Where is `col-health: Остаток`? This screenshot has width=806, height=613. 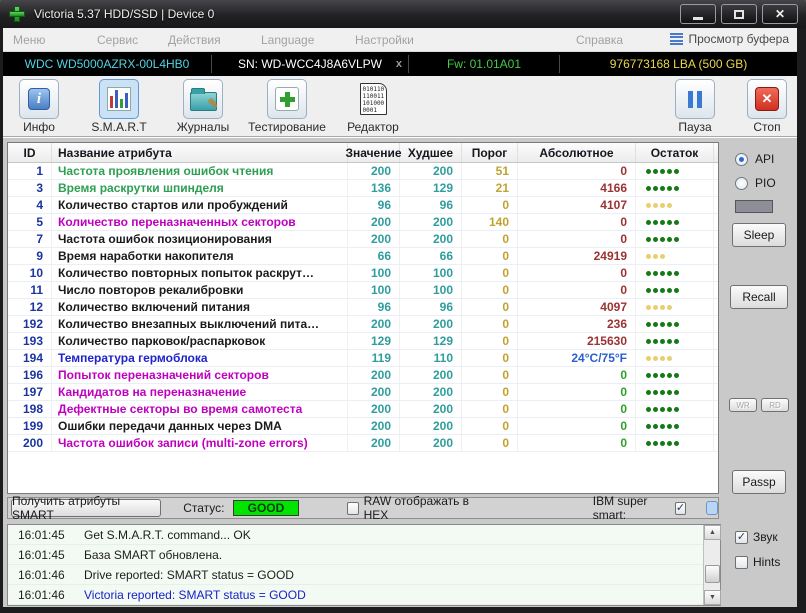 col-health: Остаток is located at coordinates (675, 152).